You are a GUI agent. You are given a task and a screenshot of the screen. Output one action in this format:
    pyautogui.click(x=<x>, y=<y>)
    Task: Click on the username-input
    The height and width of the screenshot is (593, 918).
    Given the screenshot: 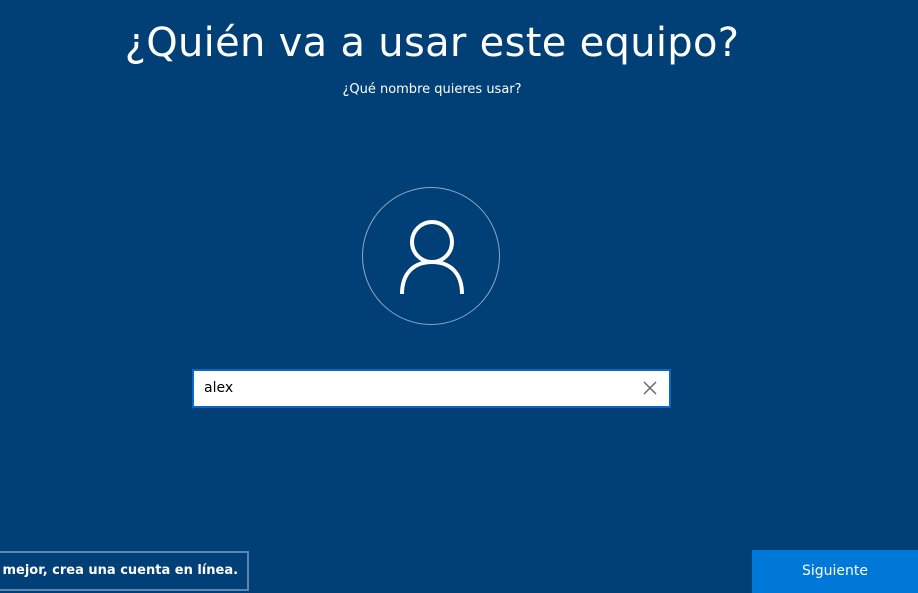 What is the action you would take?
    pyautogui.click(x=409, y=388)
    